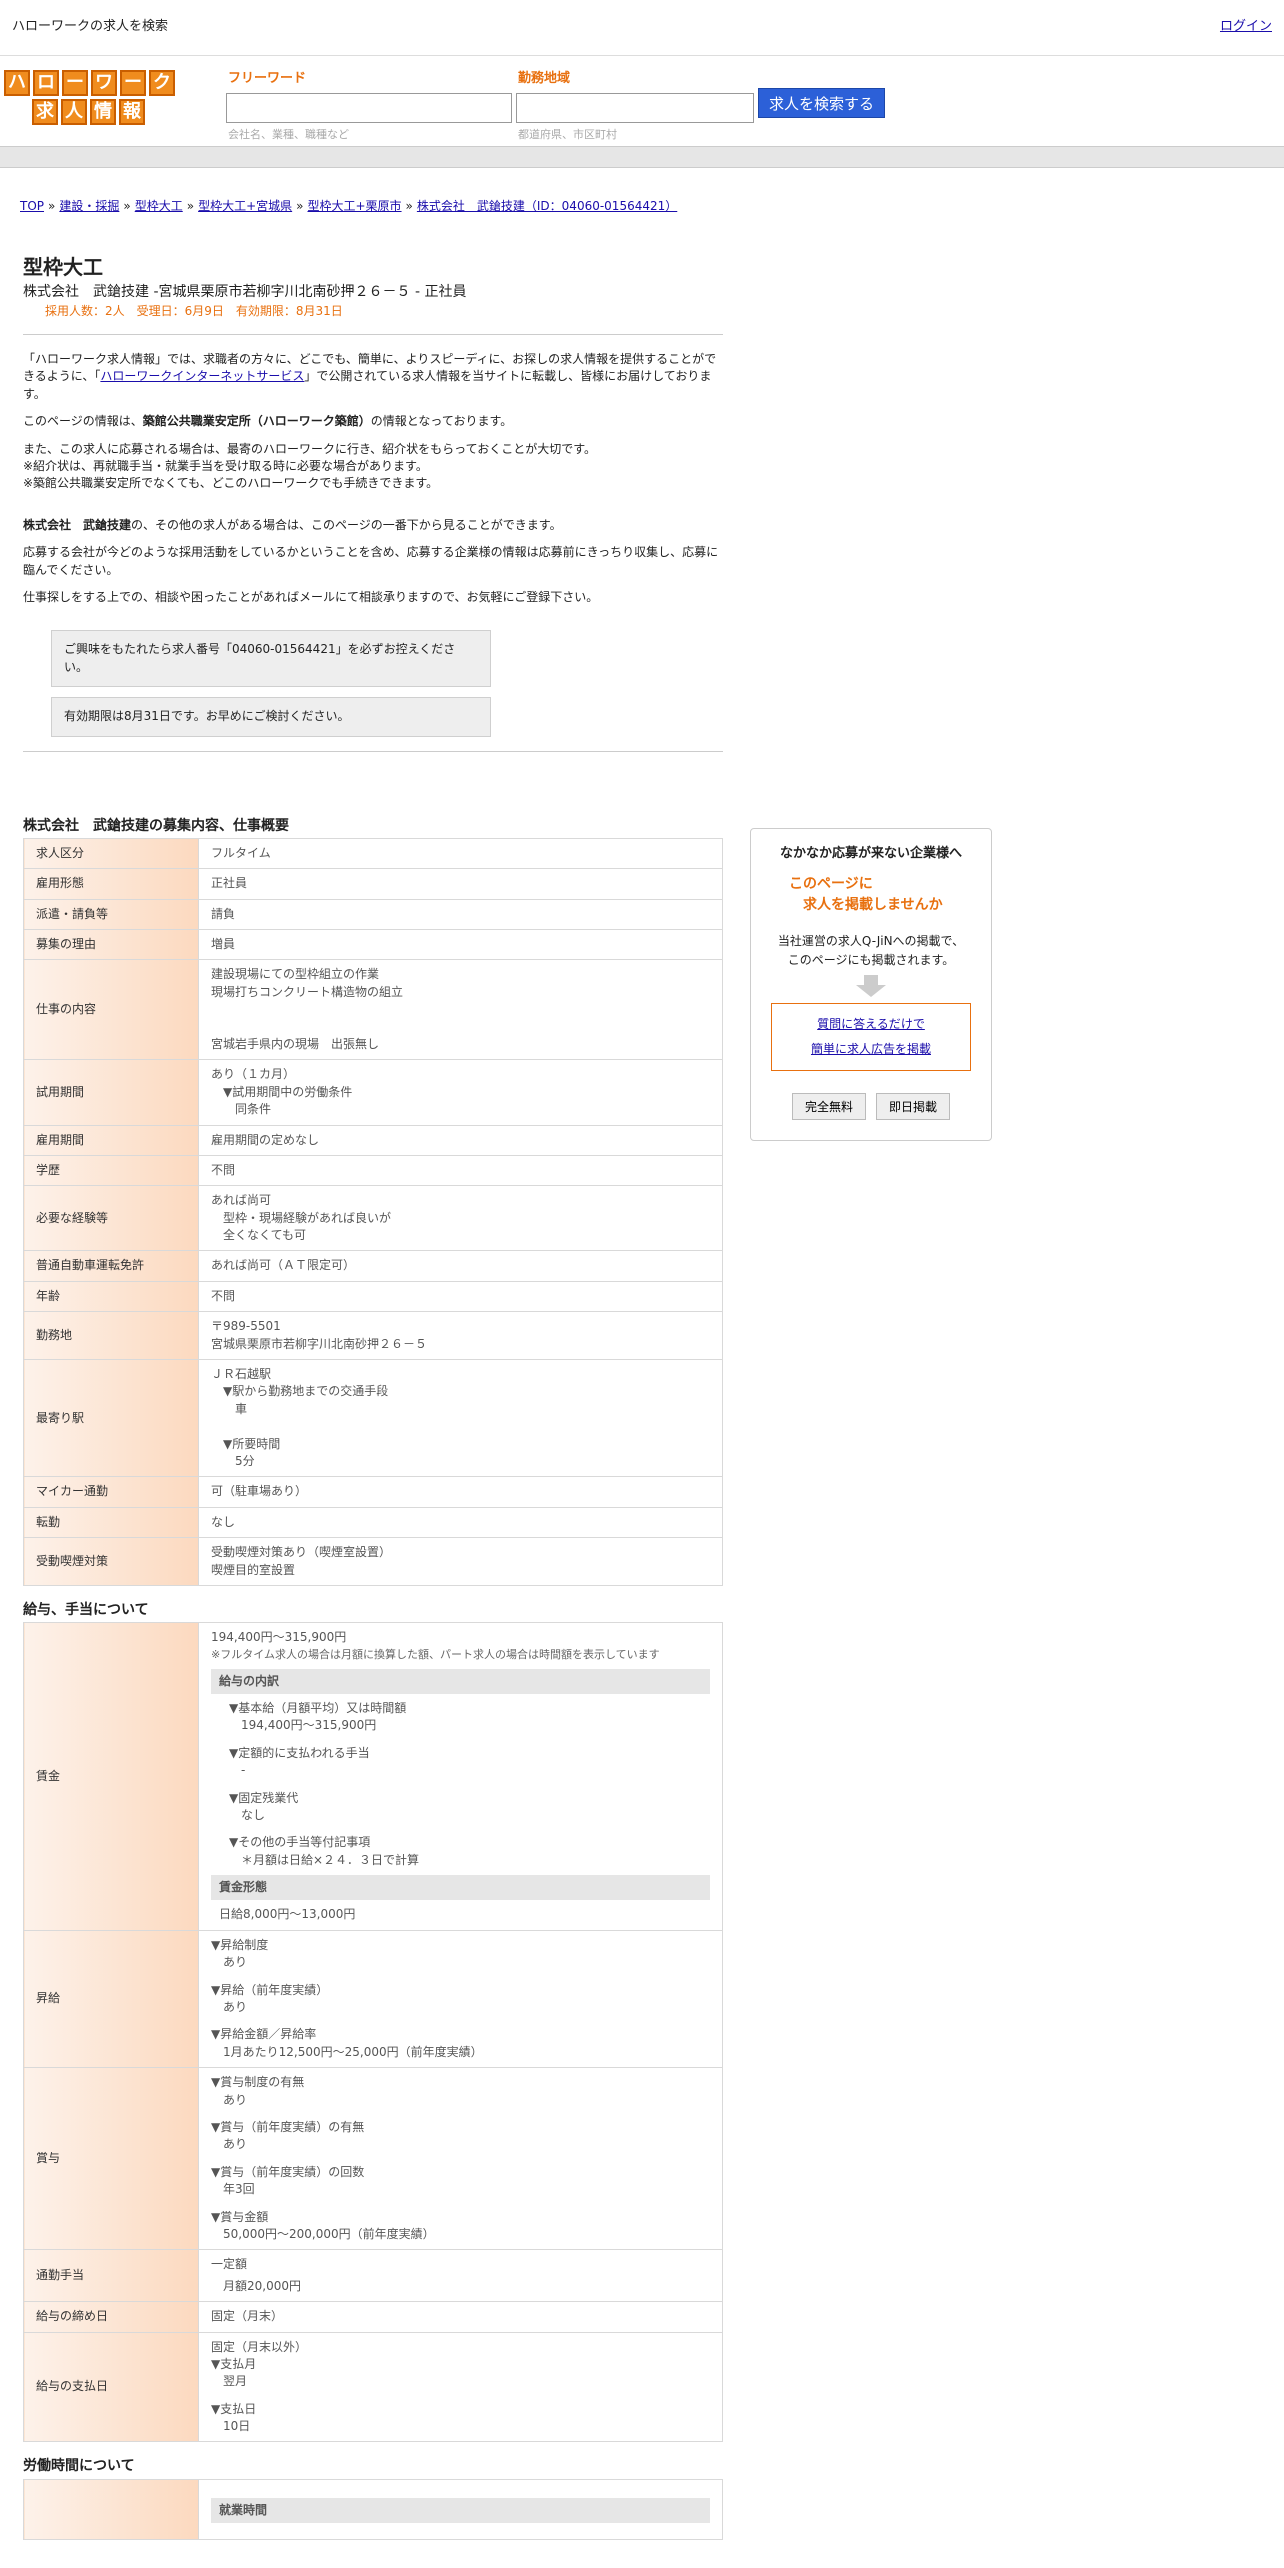  I want to click on breakdown-item-head: ▼基本給（月額平均）又は時間額, so click(318, 1707).